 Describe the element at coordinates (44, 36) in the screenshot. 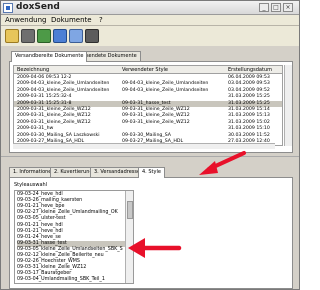

I see `delete-icon` at that location.